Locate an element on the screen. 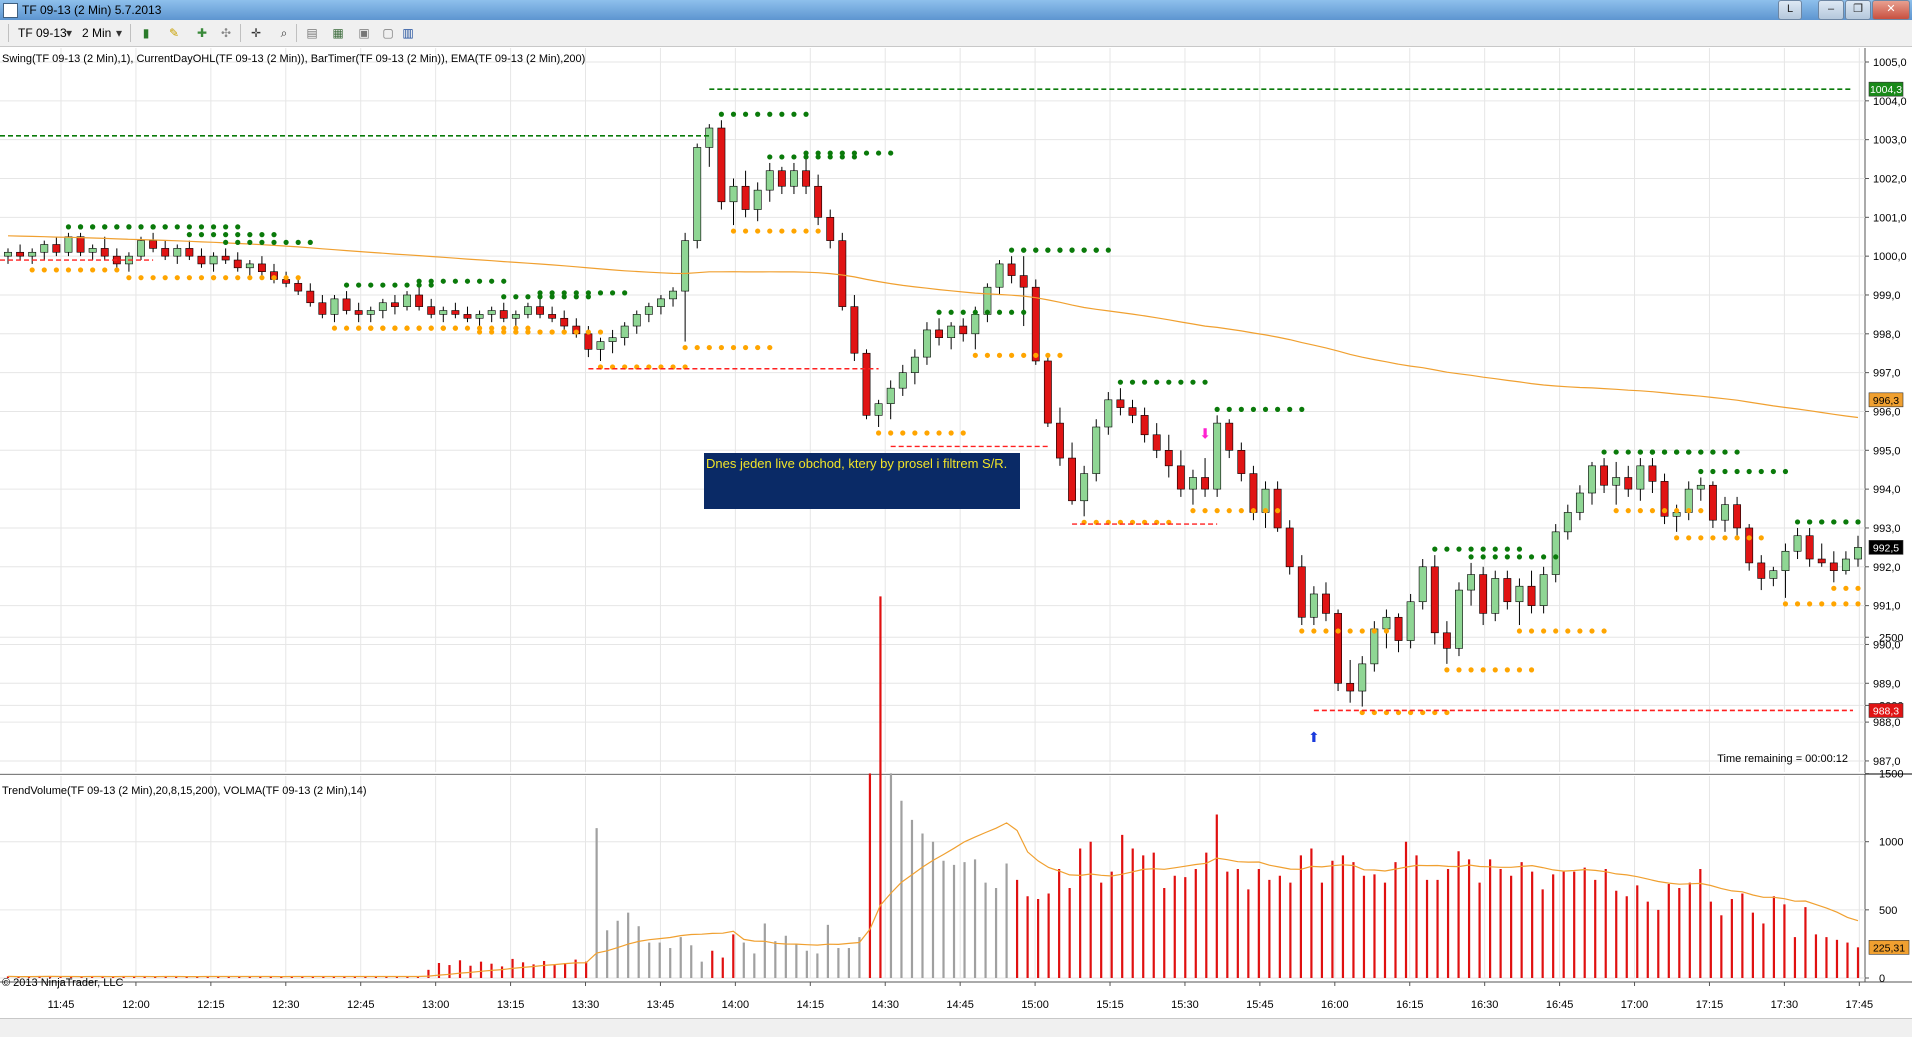 This screenshot has width=1912, height=1037. time-tick-label: 12:00 is located at coordinates (136, 1005).